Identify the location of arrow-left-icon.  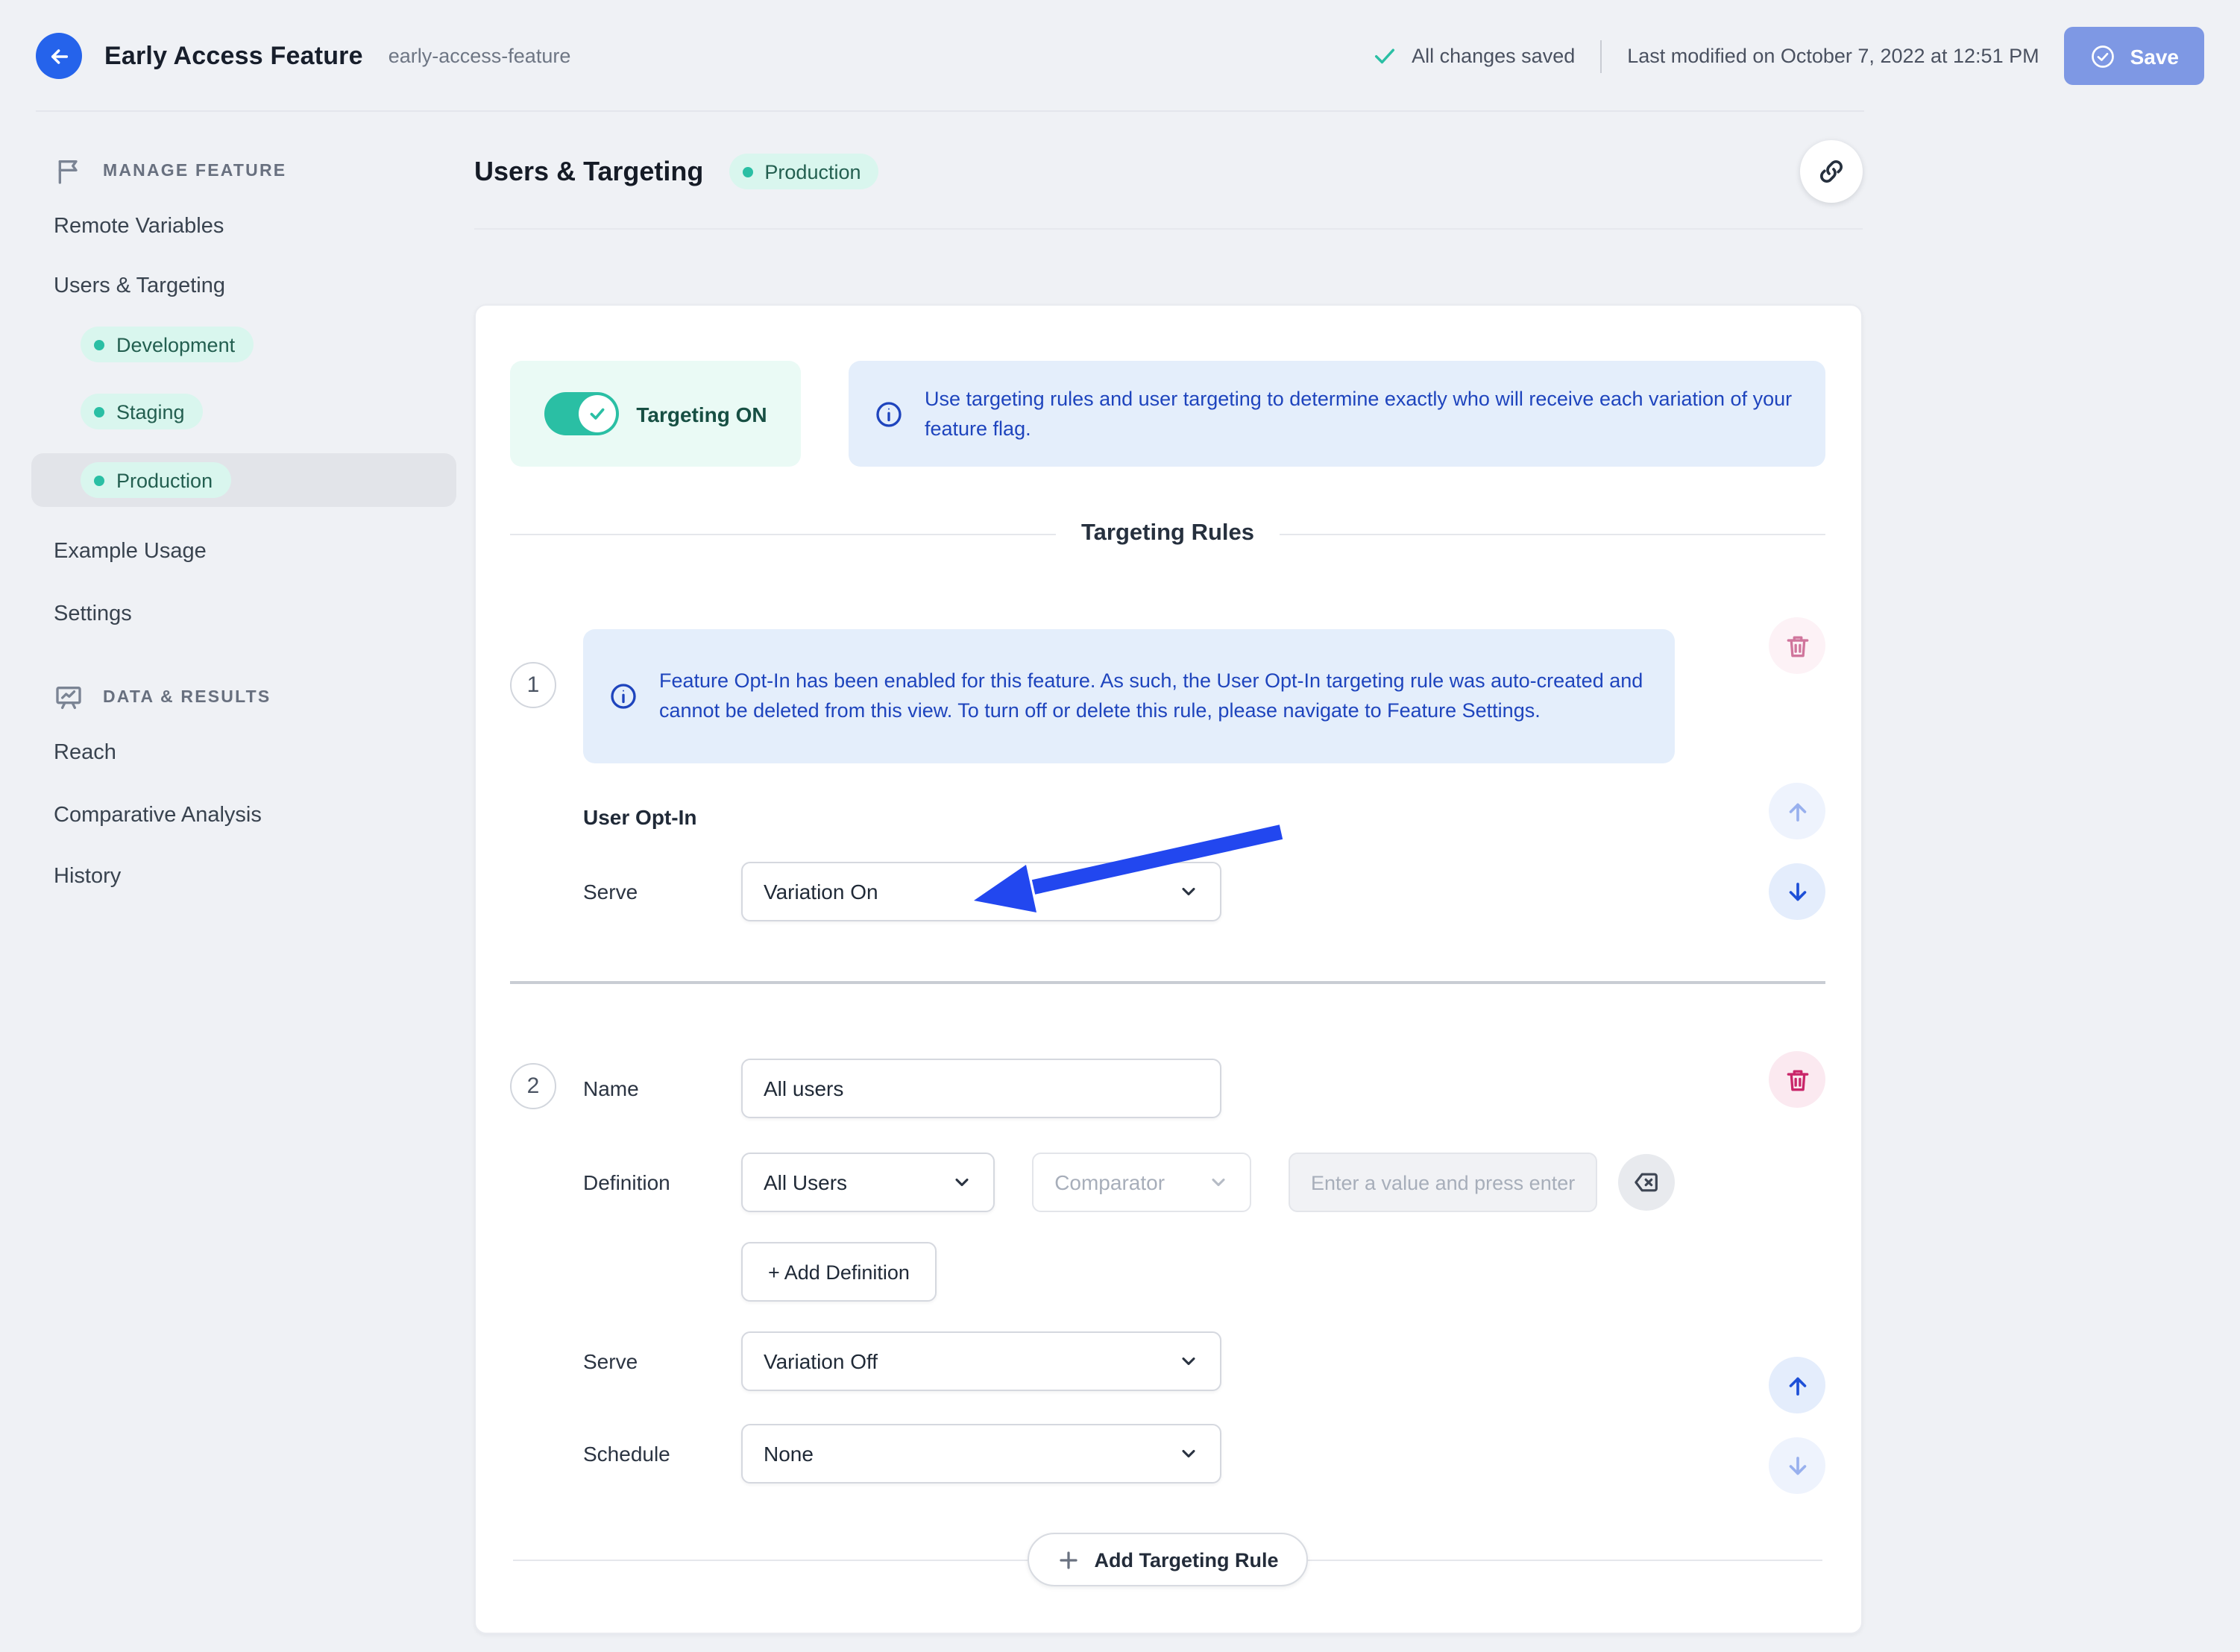
(59, 56).